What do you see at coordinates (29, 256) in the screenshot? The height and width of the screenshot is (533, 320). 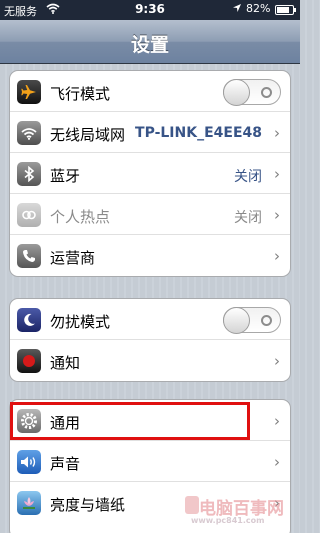 I see `phone-icon` at bounding box center [29, 256].